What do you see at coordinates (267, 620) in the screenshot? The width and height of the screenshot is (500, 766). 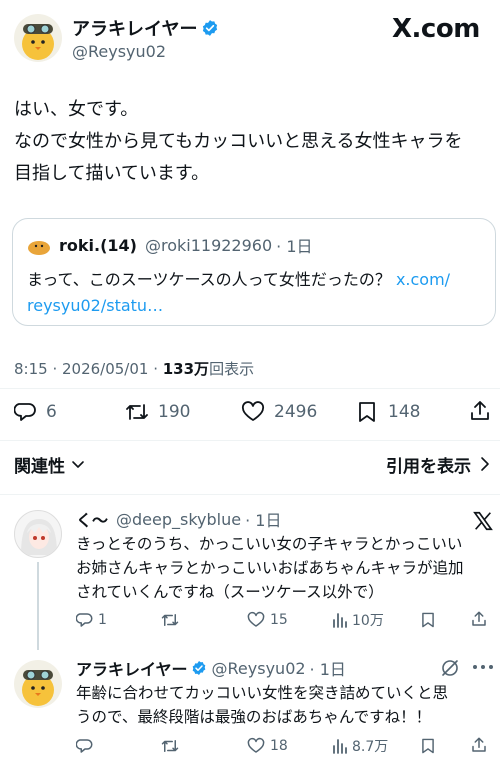 I see `reply-like-button: 15` at bounding box center [267, 620].